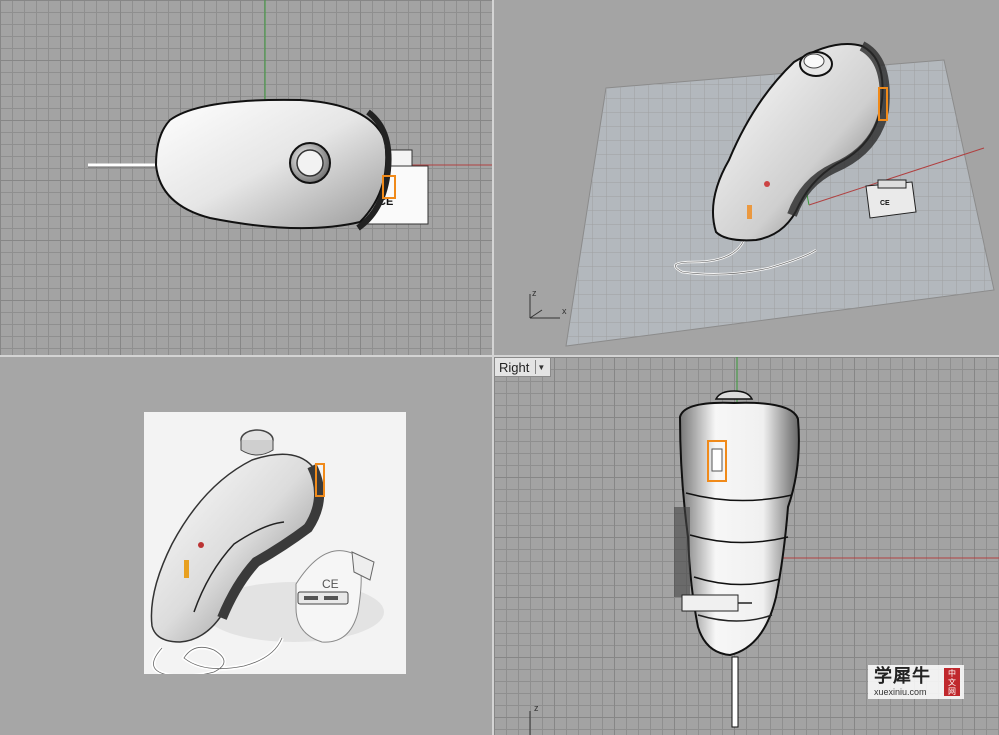  Describe the element at coordinates (710, 603) in the screenshot. I see `connector-plug` at that location.